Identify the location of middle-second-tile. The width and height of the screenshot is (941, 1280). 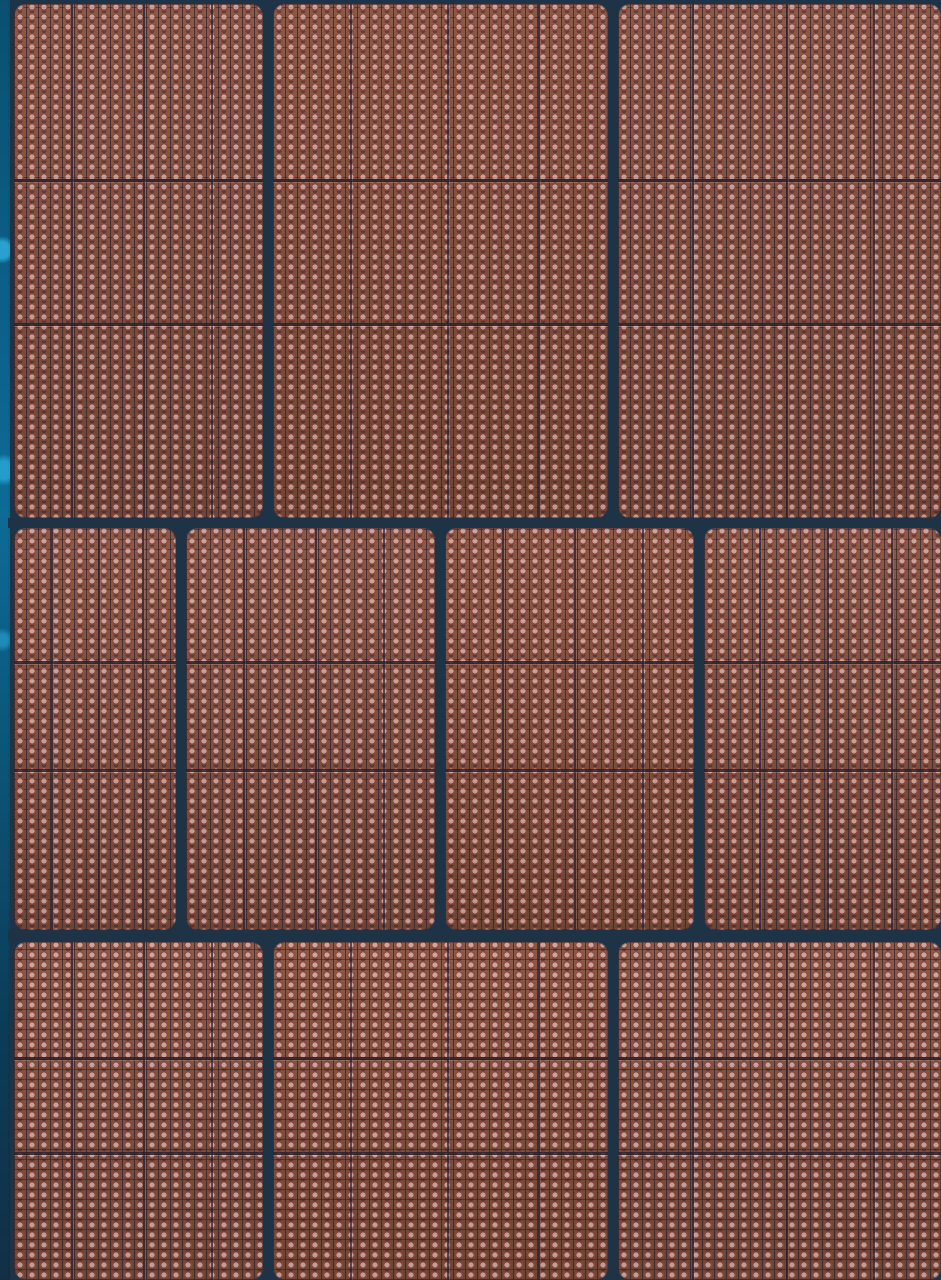
(310, 729).